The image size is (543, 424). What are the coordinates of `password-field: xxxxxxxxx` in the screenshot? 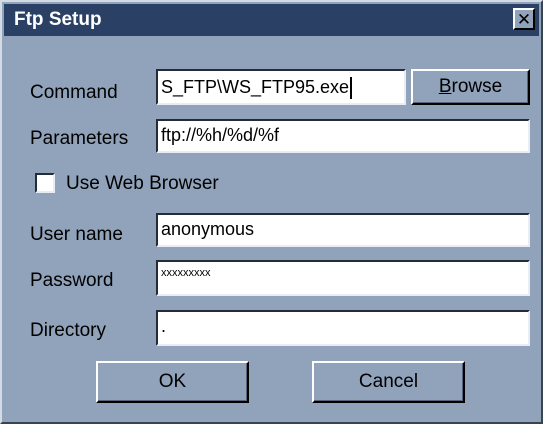 It's located at (343, 278).